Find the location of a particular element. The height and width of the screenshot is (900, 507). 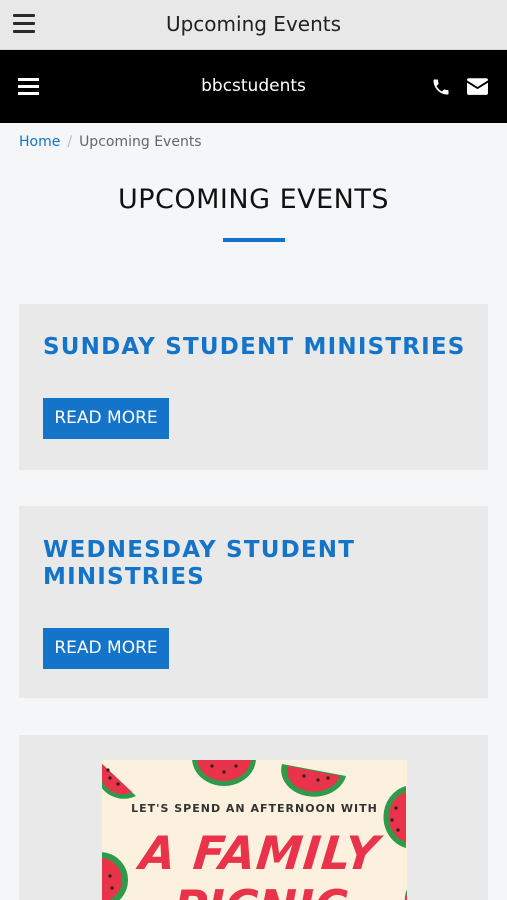

phone-icon is located at coordinates (441, 87).